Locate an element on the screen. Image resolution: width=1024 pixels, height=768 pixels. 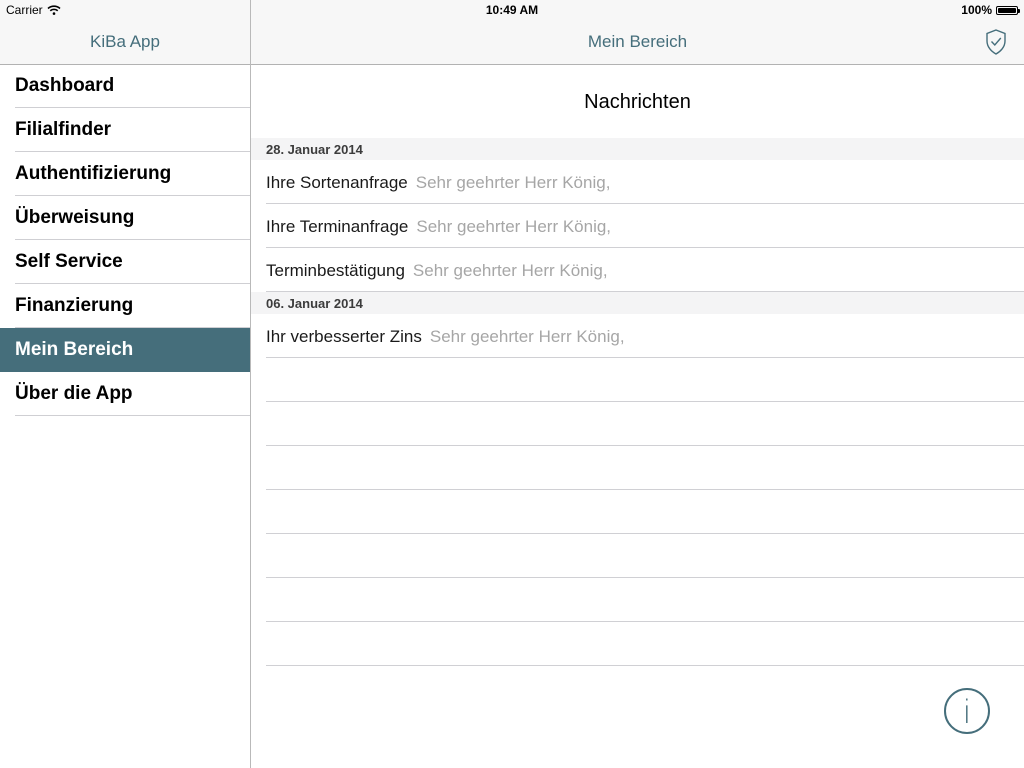
status-bar: Carrier 10:49 AM 100% is located at coordinates (512, 10).